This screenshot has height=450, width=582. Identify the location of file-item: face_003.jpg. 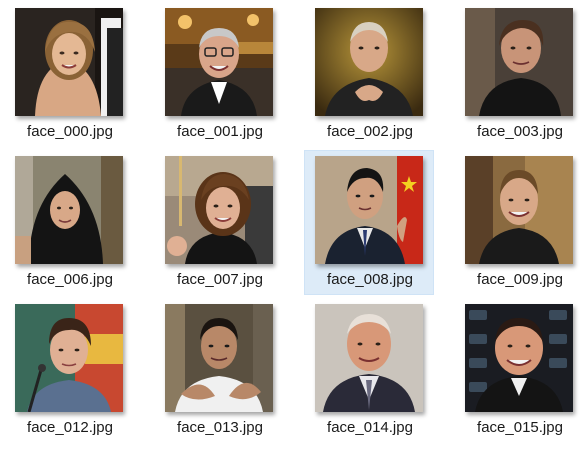
(518, 74).